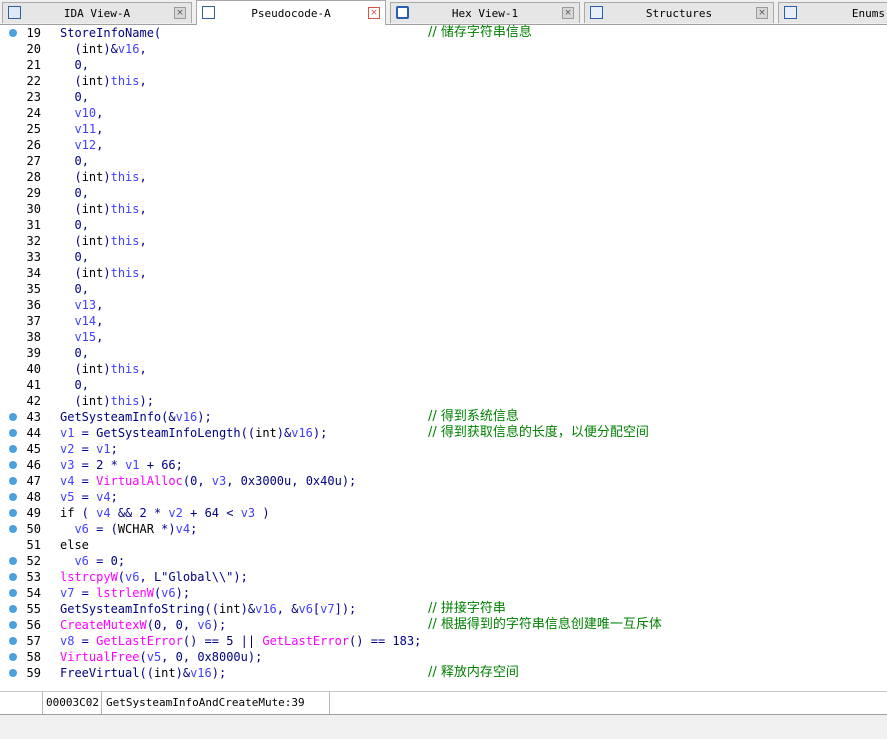 The image size is (887, 739). What do you see at coordinates (89, 497) in the screenshot?
I see `code-text: v5 = v4;` at bounding box center [89, 497].